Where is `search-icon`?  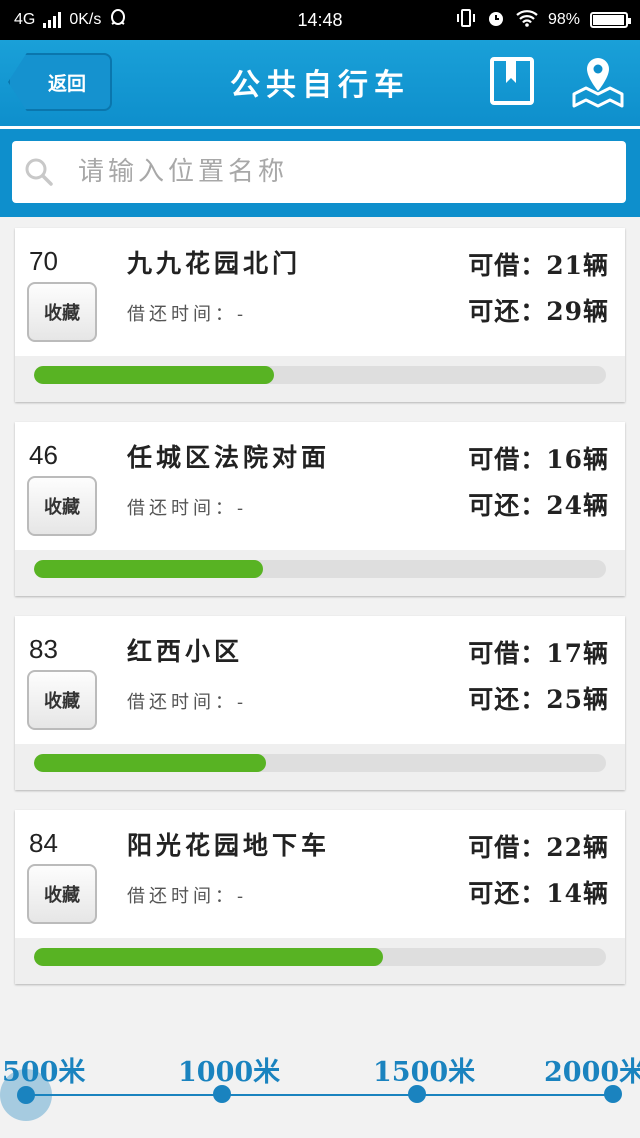
search-icon is located at coordinates (39, 172).